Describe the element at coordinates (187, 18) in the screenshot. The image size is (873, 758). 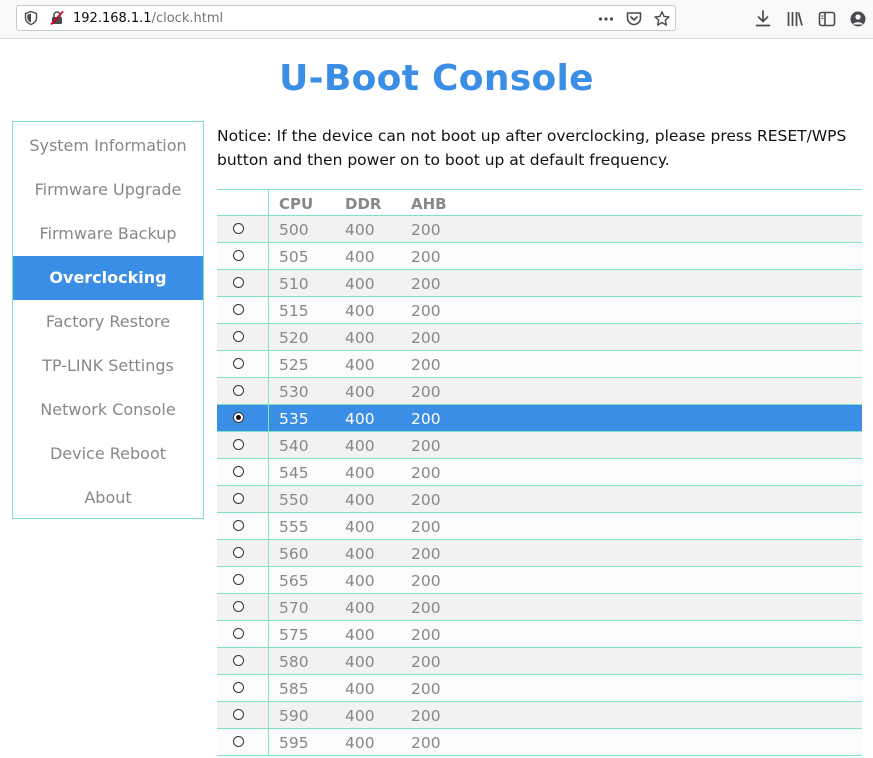
I see `url-path: /clock.html` at that location.